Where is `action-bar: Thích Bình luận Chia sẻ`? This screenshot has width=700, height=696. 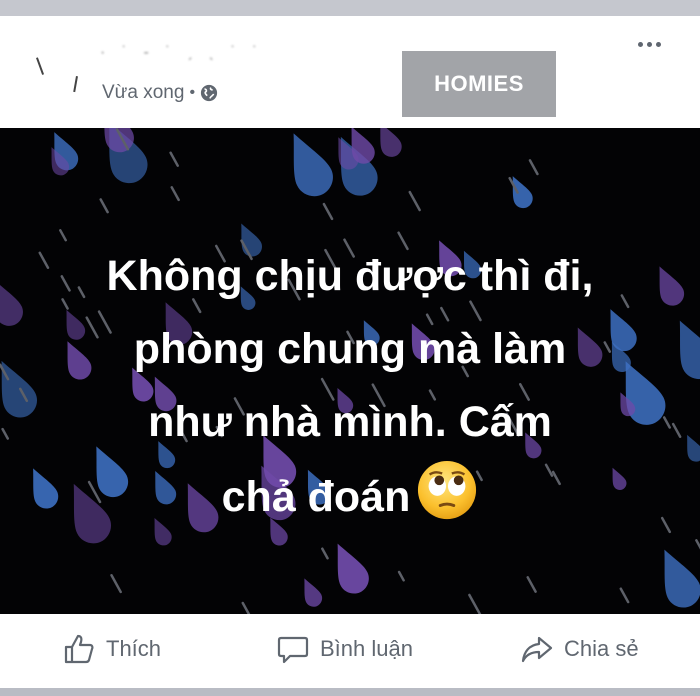 action-bar: Thích Bình luận Chia sẻ is located at coordinates (350, 651).